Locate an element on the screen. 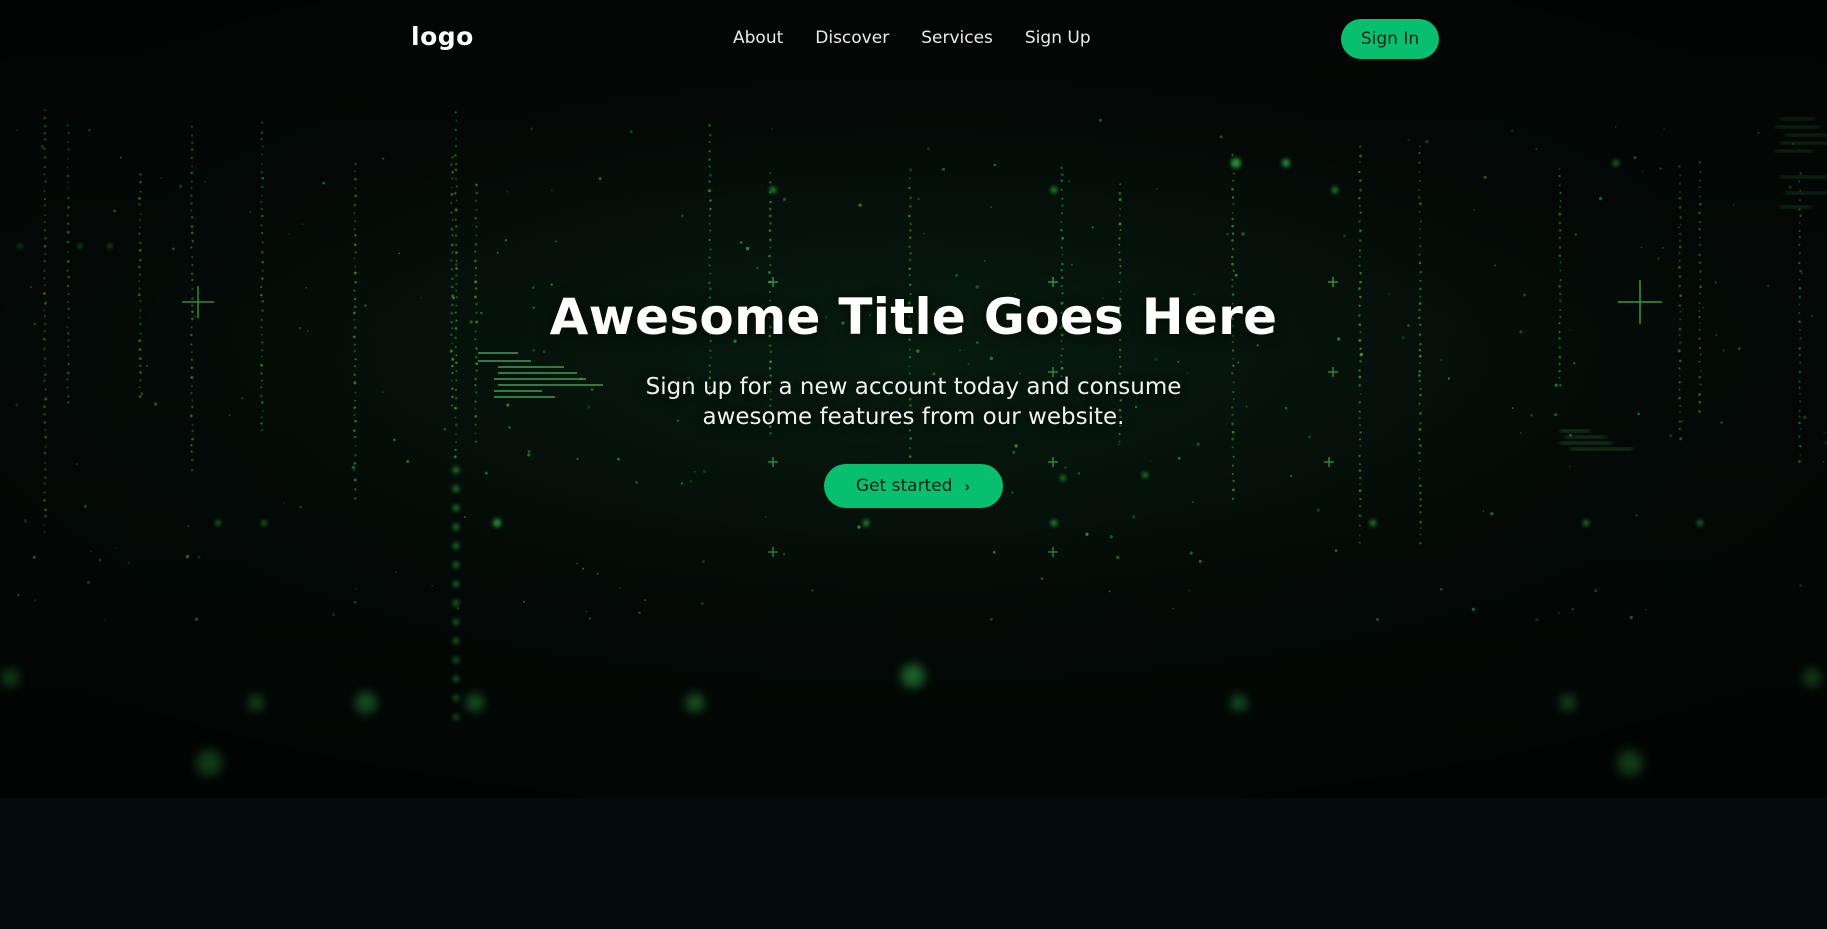 Image resolution: width=1827 pixels, height=929 pixels. nav-link-sign-up: Sign Up is located at coordinates (1058, 38).